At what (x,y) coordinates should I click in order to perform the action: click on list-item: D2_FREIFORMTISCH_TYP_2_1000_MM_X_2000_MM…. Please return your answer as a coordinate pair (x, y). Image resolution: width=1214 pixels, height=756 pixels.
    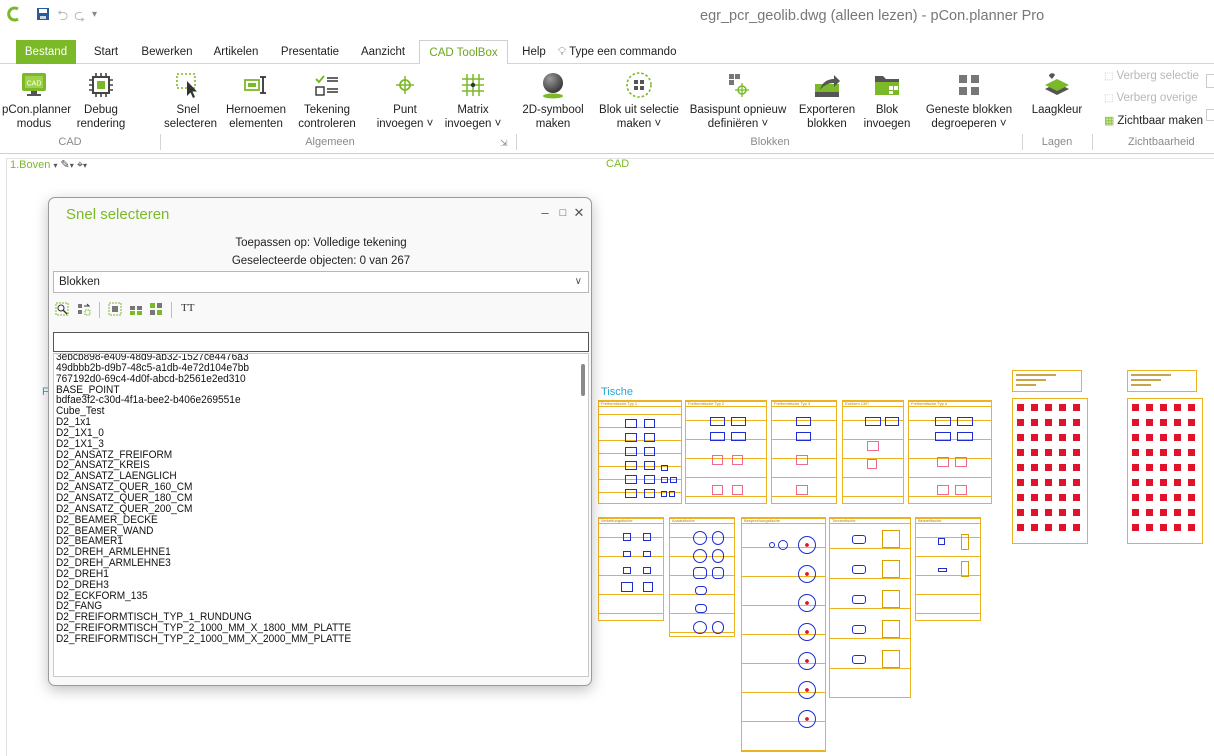
    Looking at the image, I should click on (291, 639).